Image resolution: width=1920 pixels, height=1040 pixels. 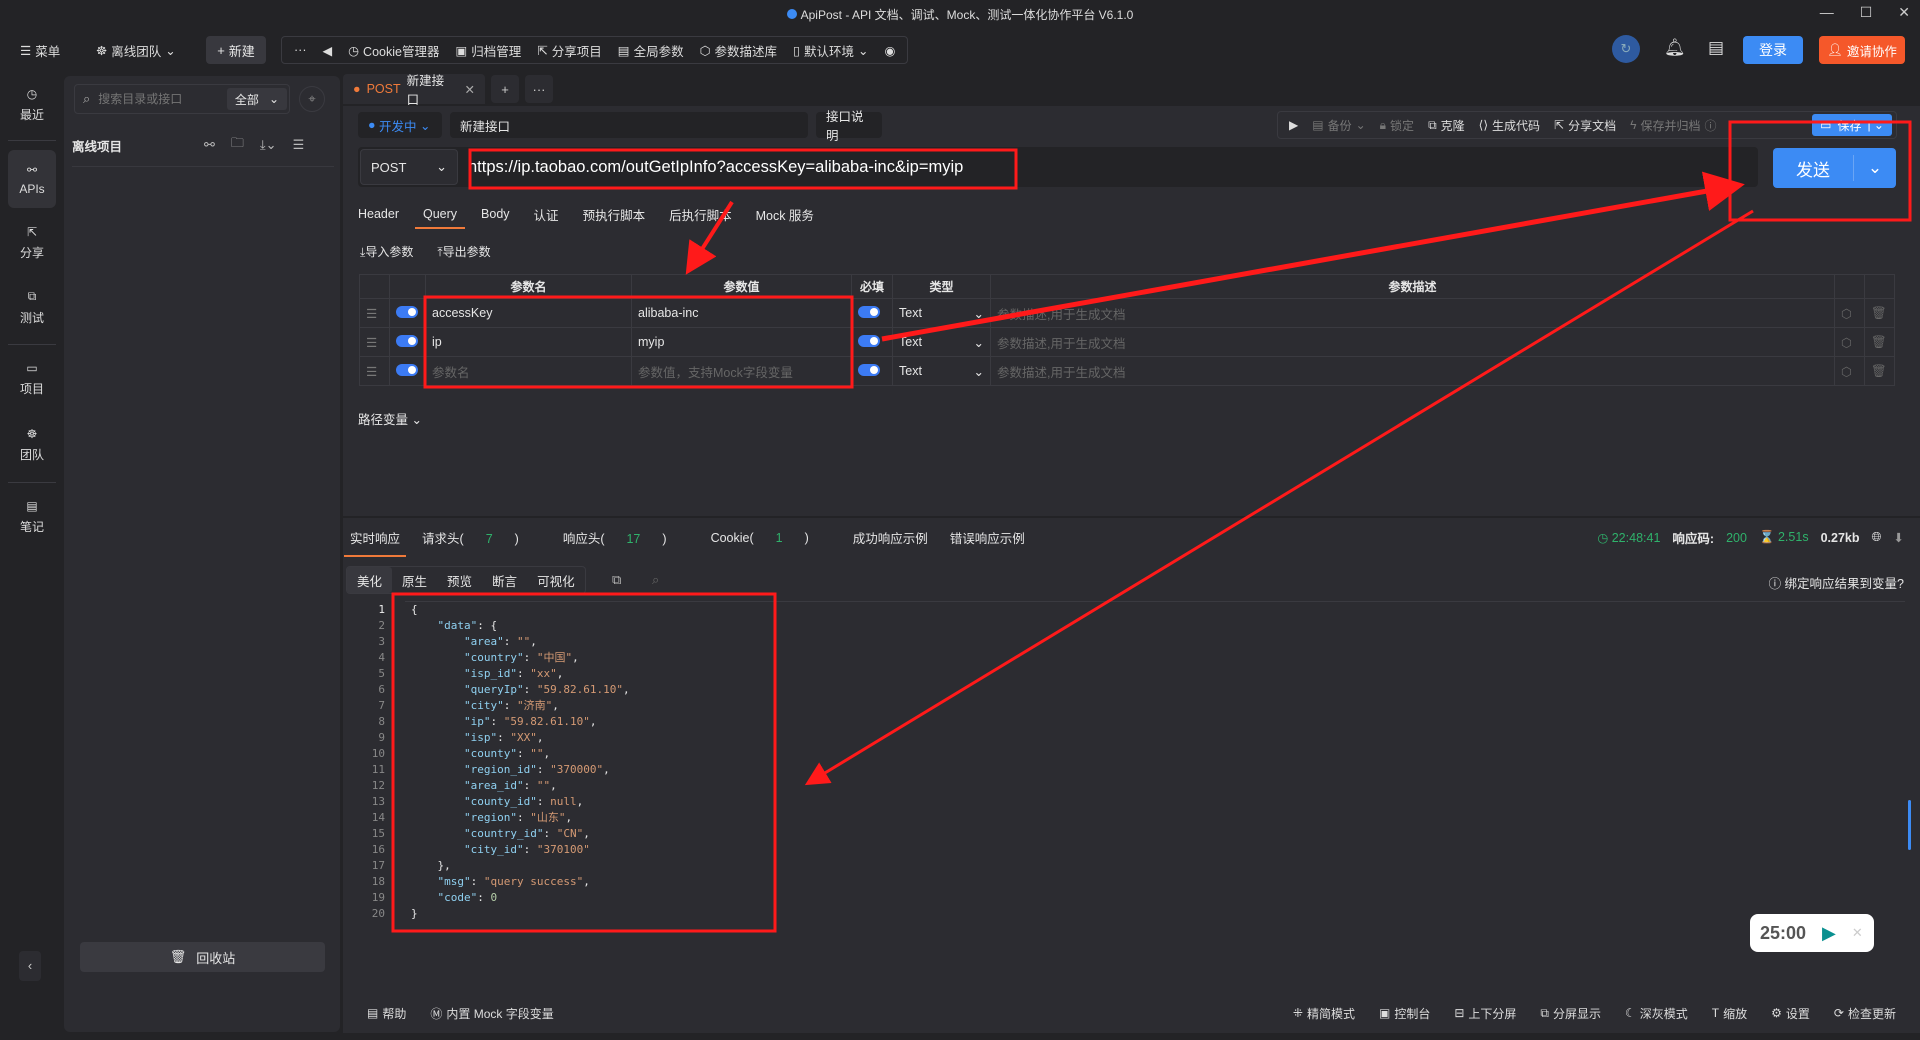 What do you see at coordinates (651, 50) in the screenshot?
I see `global-params-button: ▤ 全局参数` at bounding box center [651, 50].